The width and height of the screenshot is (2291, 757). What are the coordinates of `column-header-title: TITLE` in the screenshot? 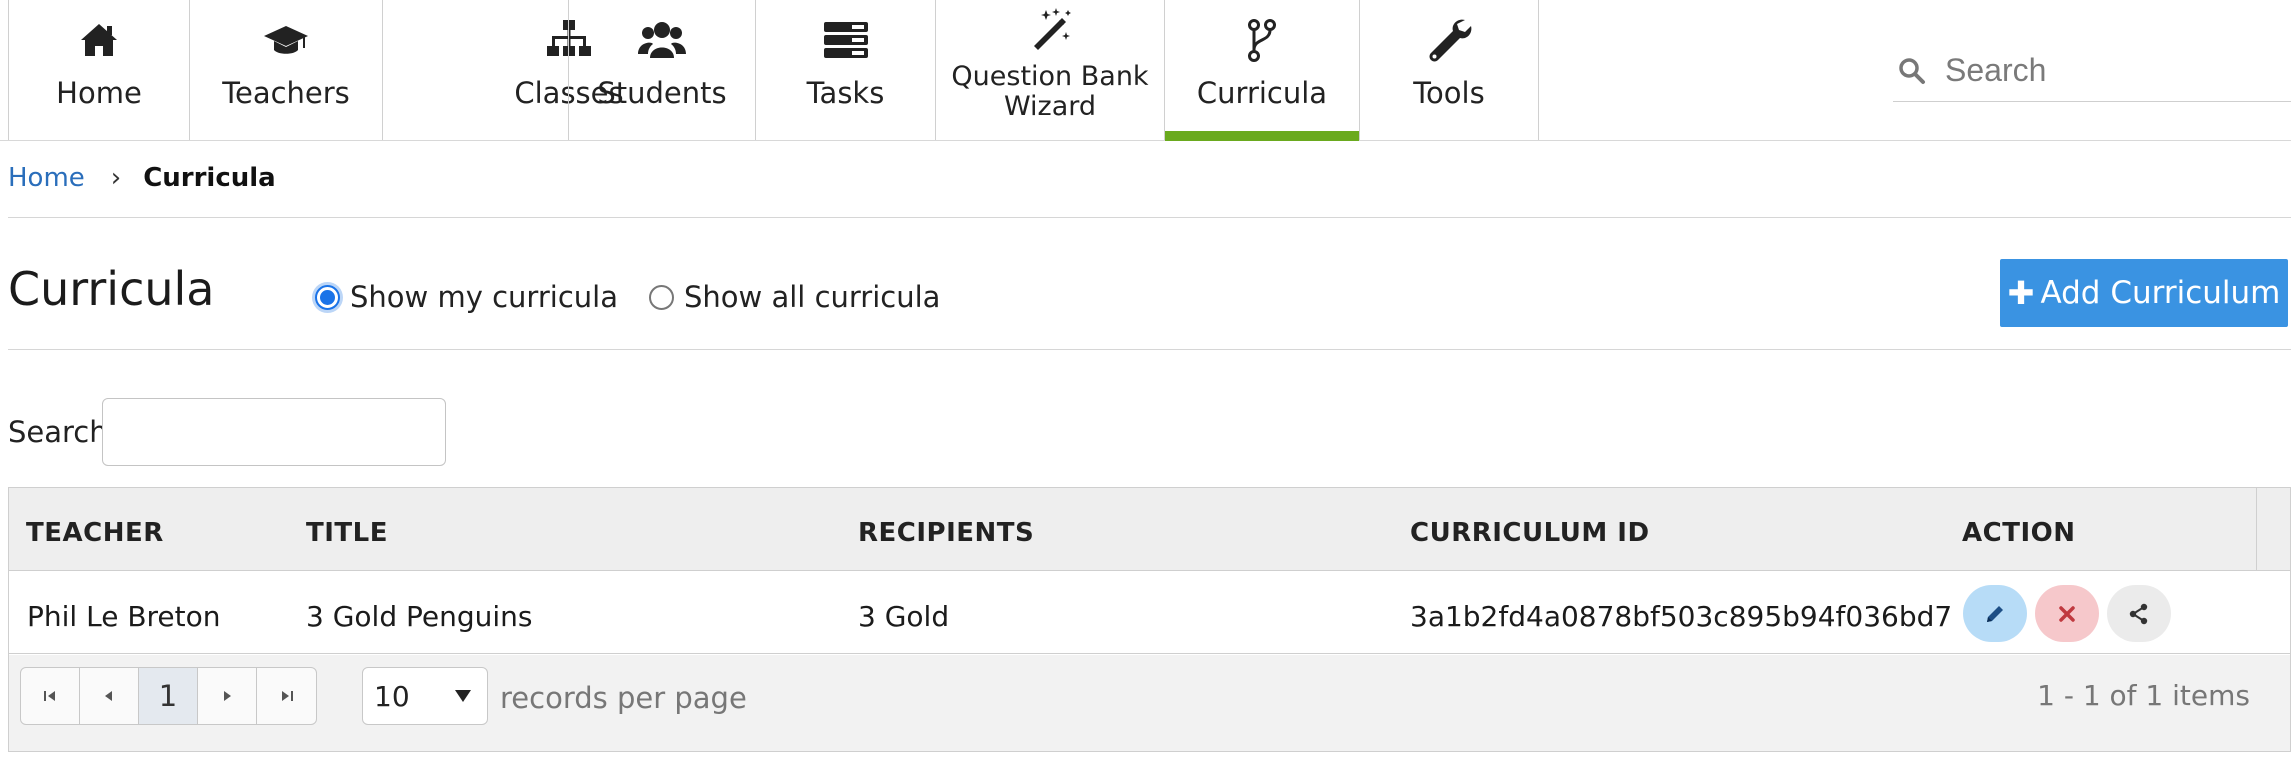 It's located at (347, 533).